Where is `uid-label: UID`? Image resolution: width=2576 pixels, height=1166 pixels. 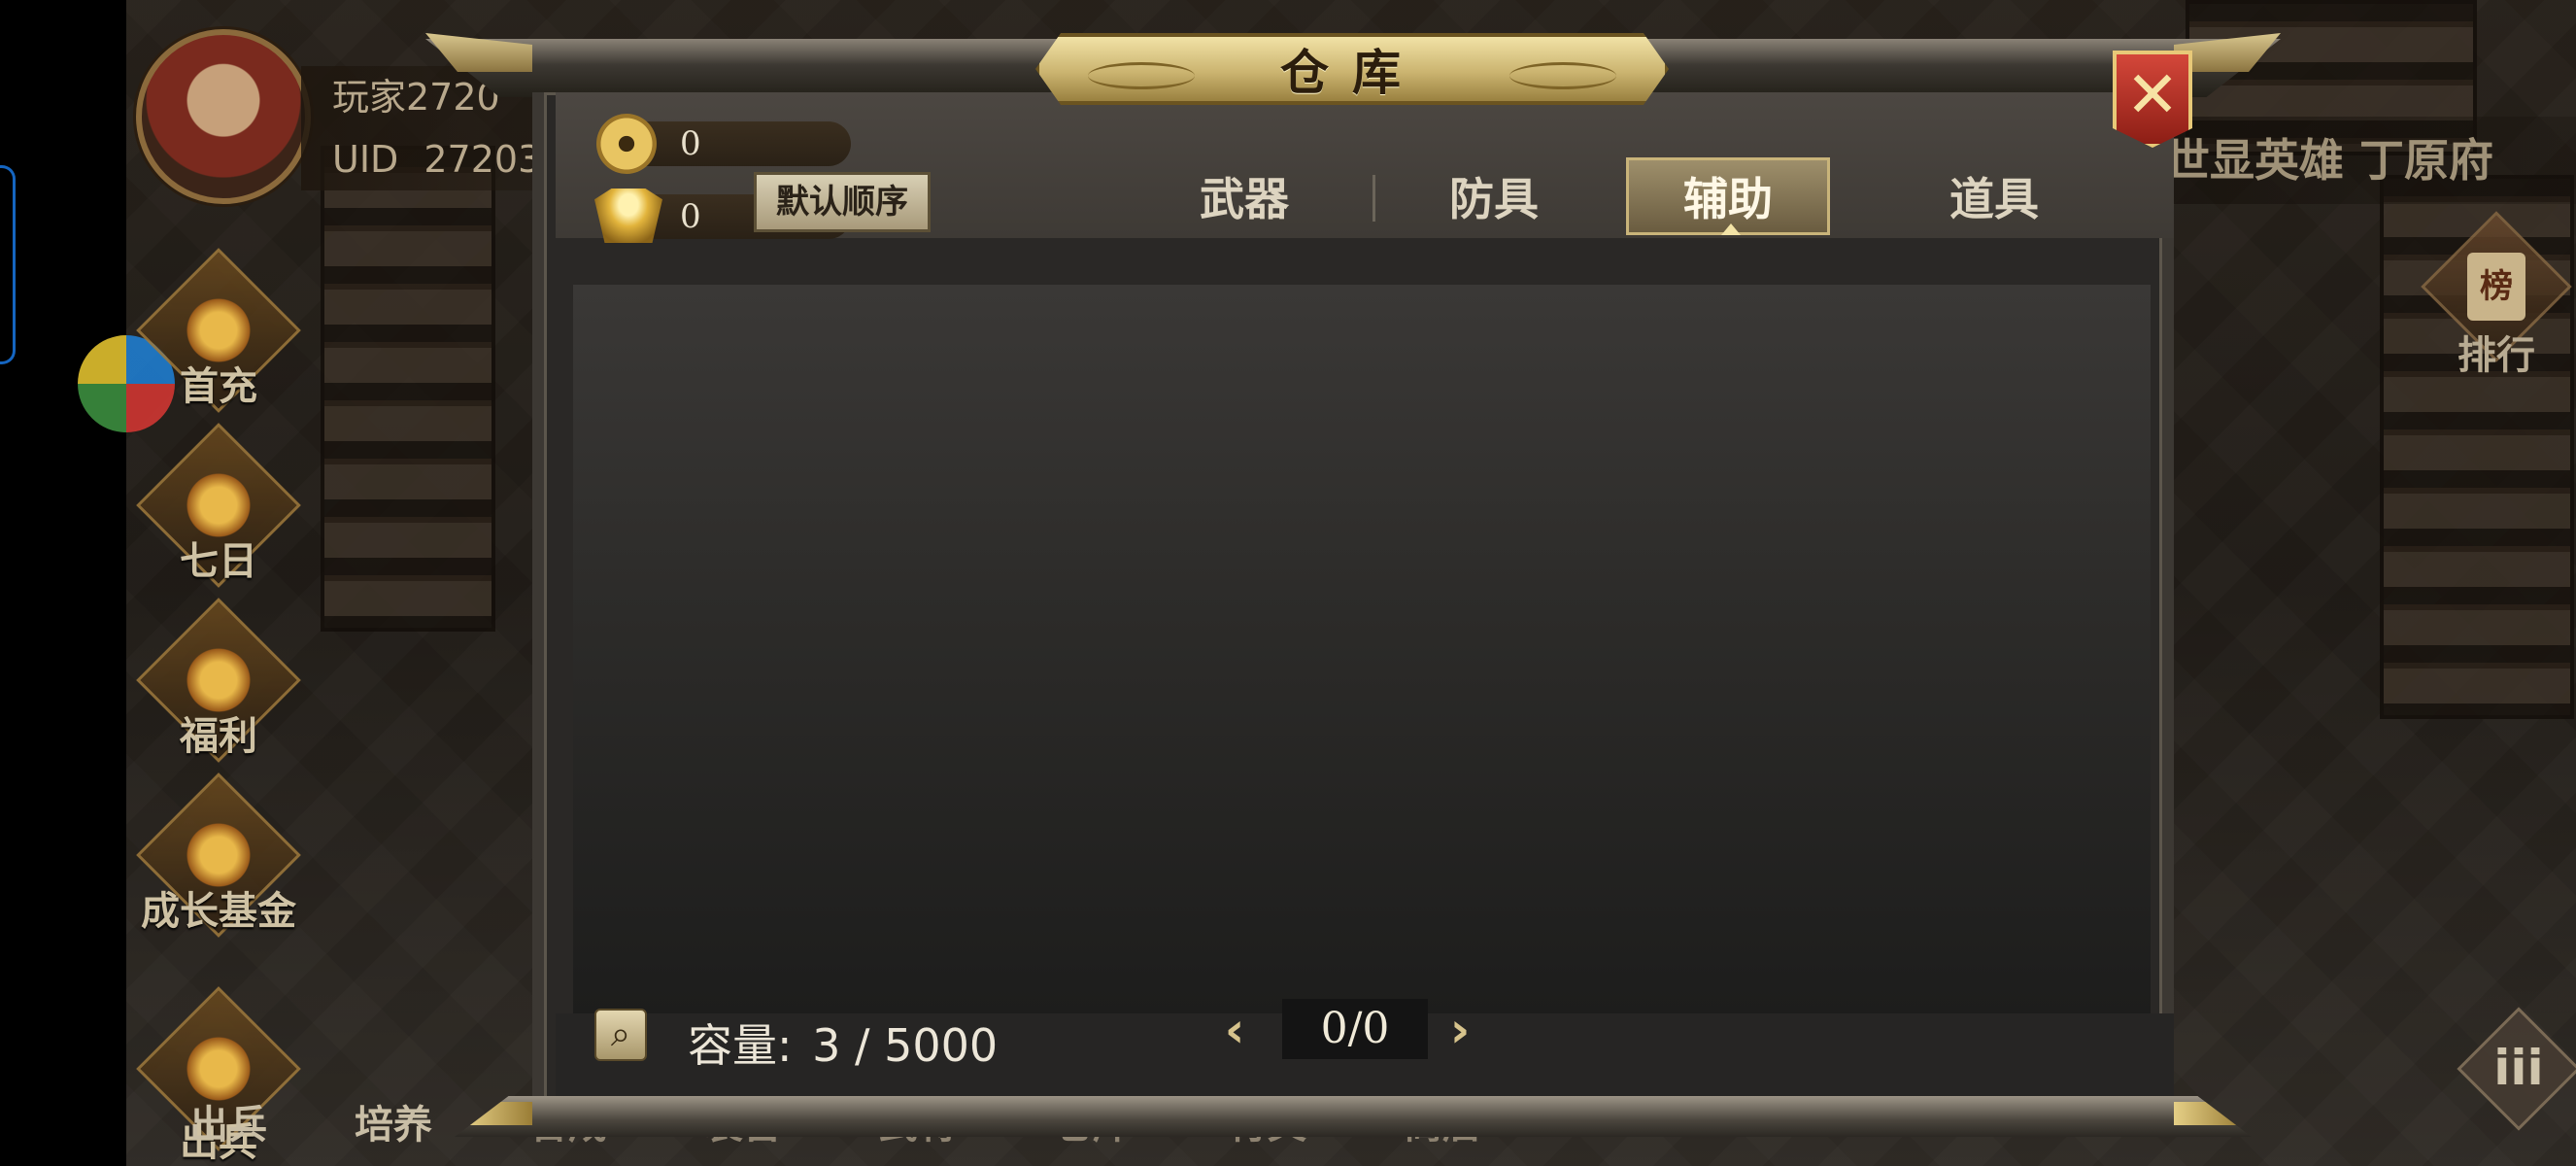 uid-label: UID is located at coordinates (365, 159).